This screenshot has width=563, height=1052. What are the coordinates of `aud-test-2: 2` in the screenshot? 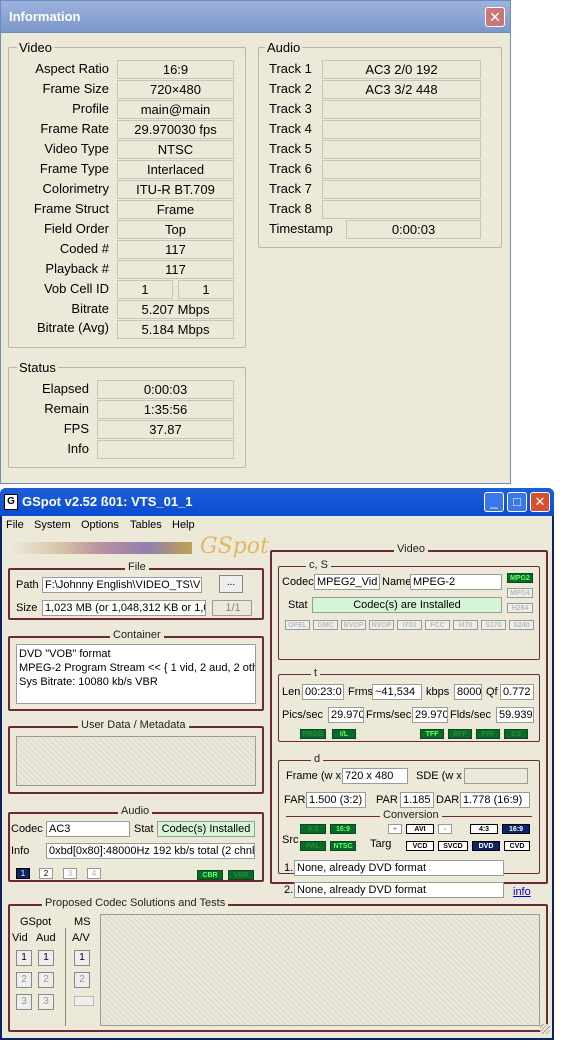 It's located at (46, 980).